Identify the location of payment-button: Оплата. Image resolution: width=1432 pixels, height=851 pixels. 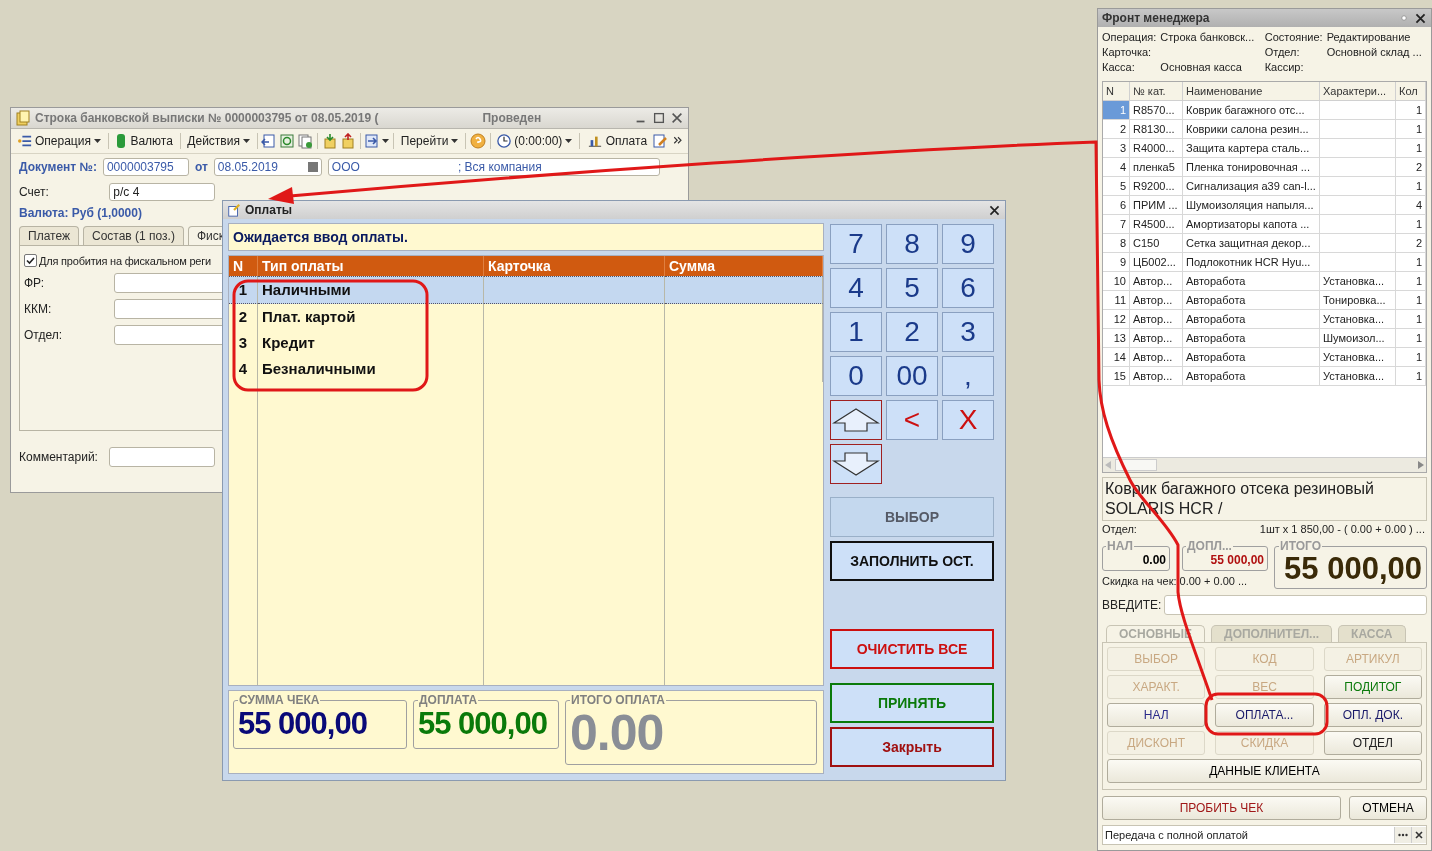
(617, 141).